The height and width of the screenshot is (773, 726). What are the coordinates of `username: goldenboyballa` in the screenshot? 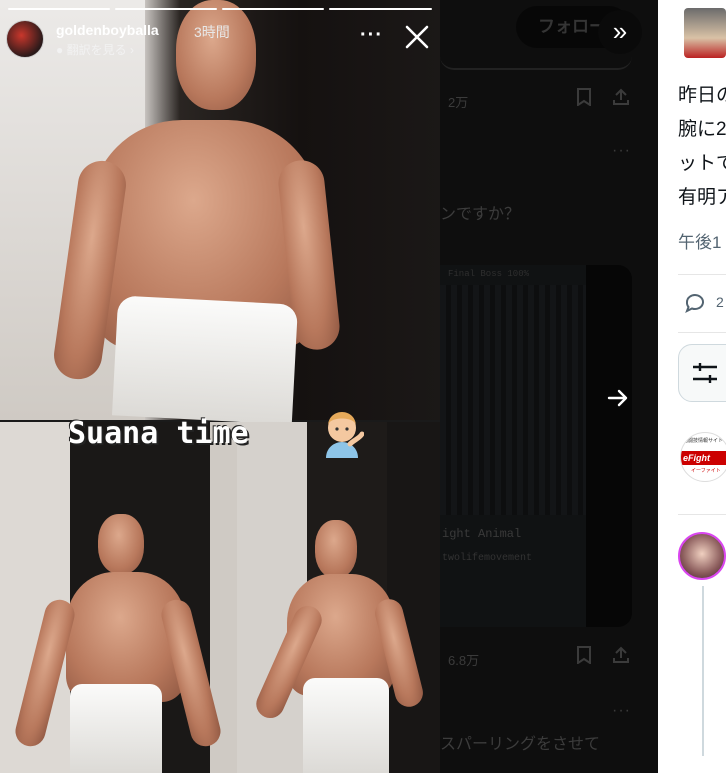 It's located at (107, 30).